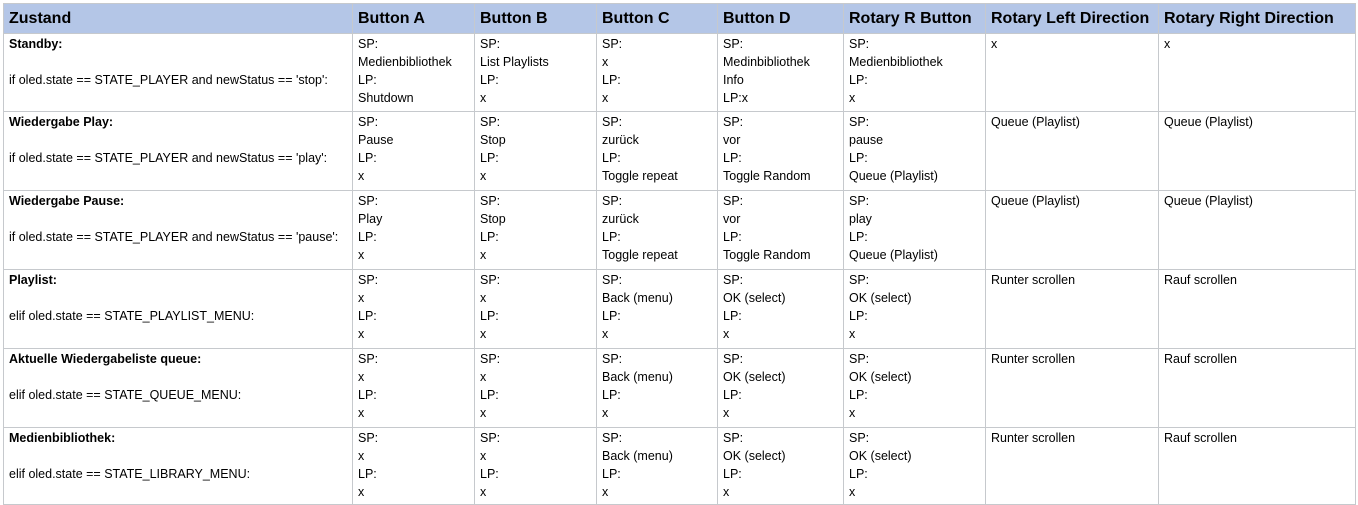 The image size is (1358, 505). I want to click on cell-line: Pause, so click(376, 140).